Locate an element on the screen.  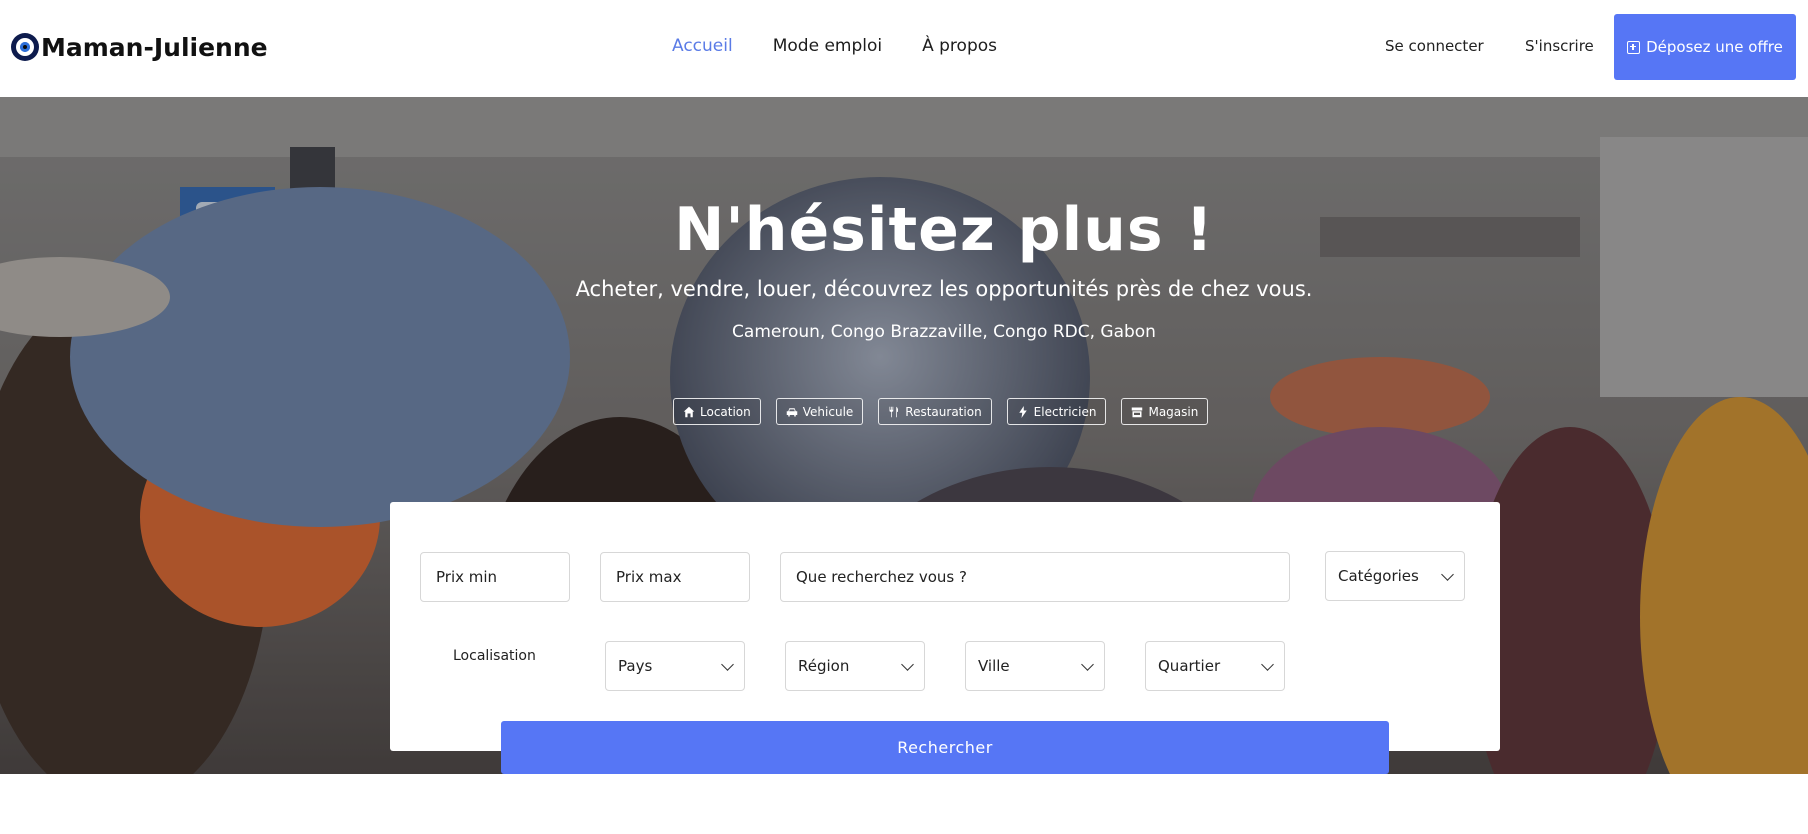
categories-select-value: Catégories is located at coordinates (1378, 576).